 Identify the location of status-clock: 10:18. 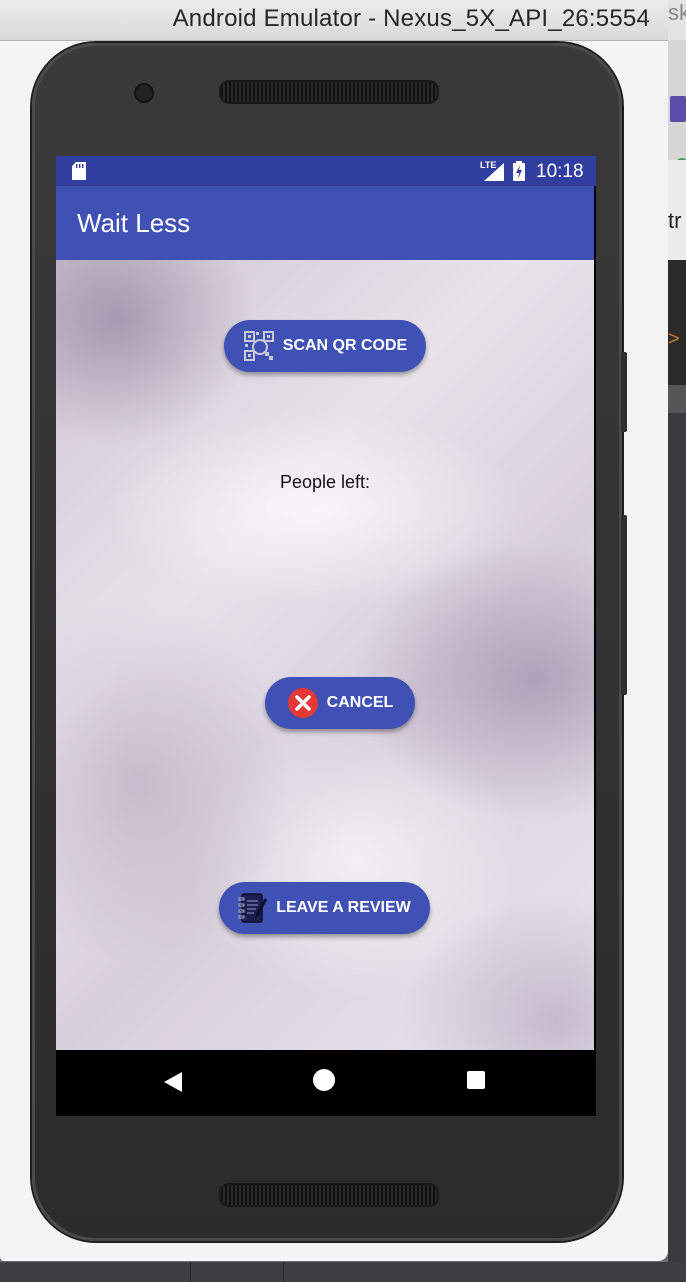
(560, 171).